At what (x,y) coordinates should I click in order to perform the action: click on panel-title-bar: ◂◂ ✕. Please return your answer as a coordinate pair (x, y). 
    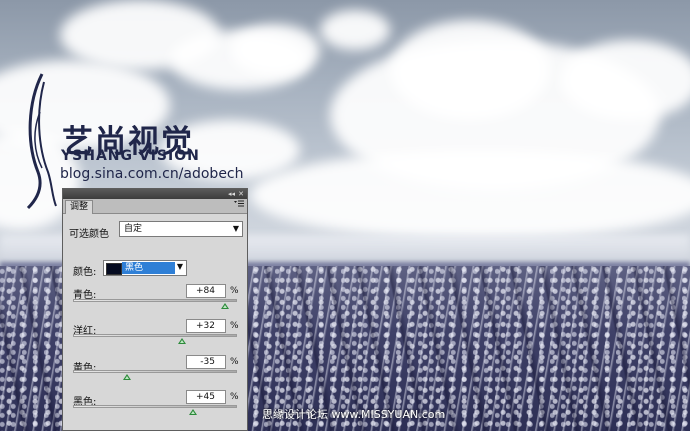
    Looking at the image, I should click on (155, 194).